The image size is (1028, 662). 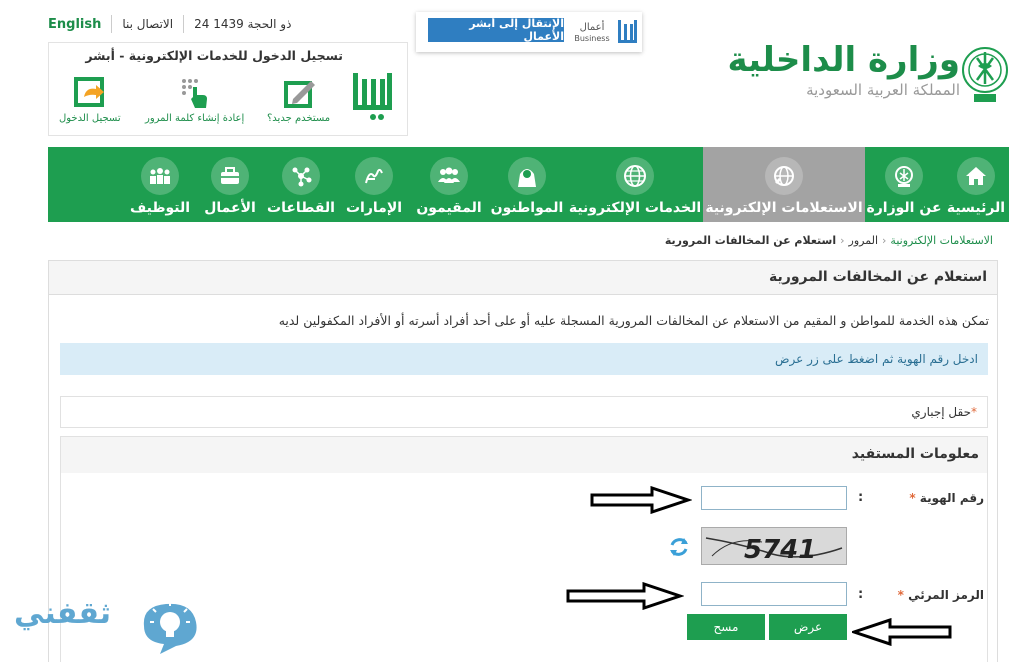 I want to click on saudi-emblem-icon, so click(x=985, y=74).